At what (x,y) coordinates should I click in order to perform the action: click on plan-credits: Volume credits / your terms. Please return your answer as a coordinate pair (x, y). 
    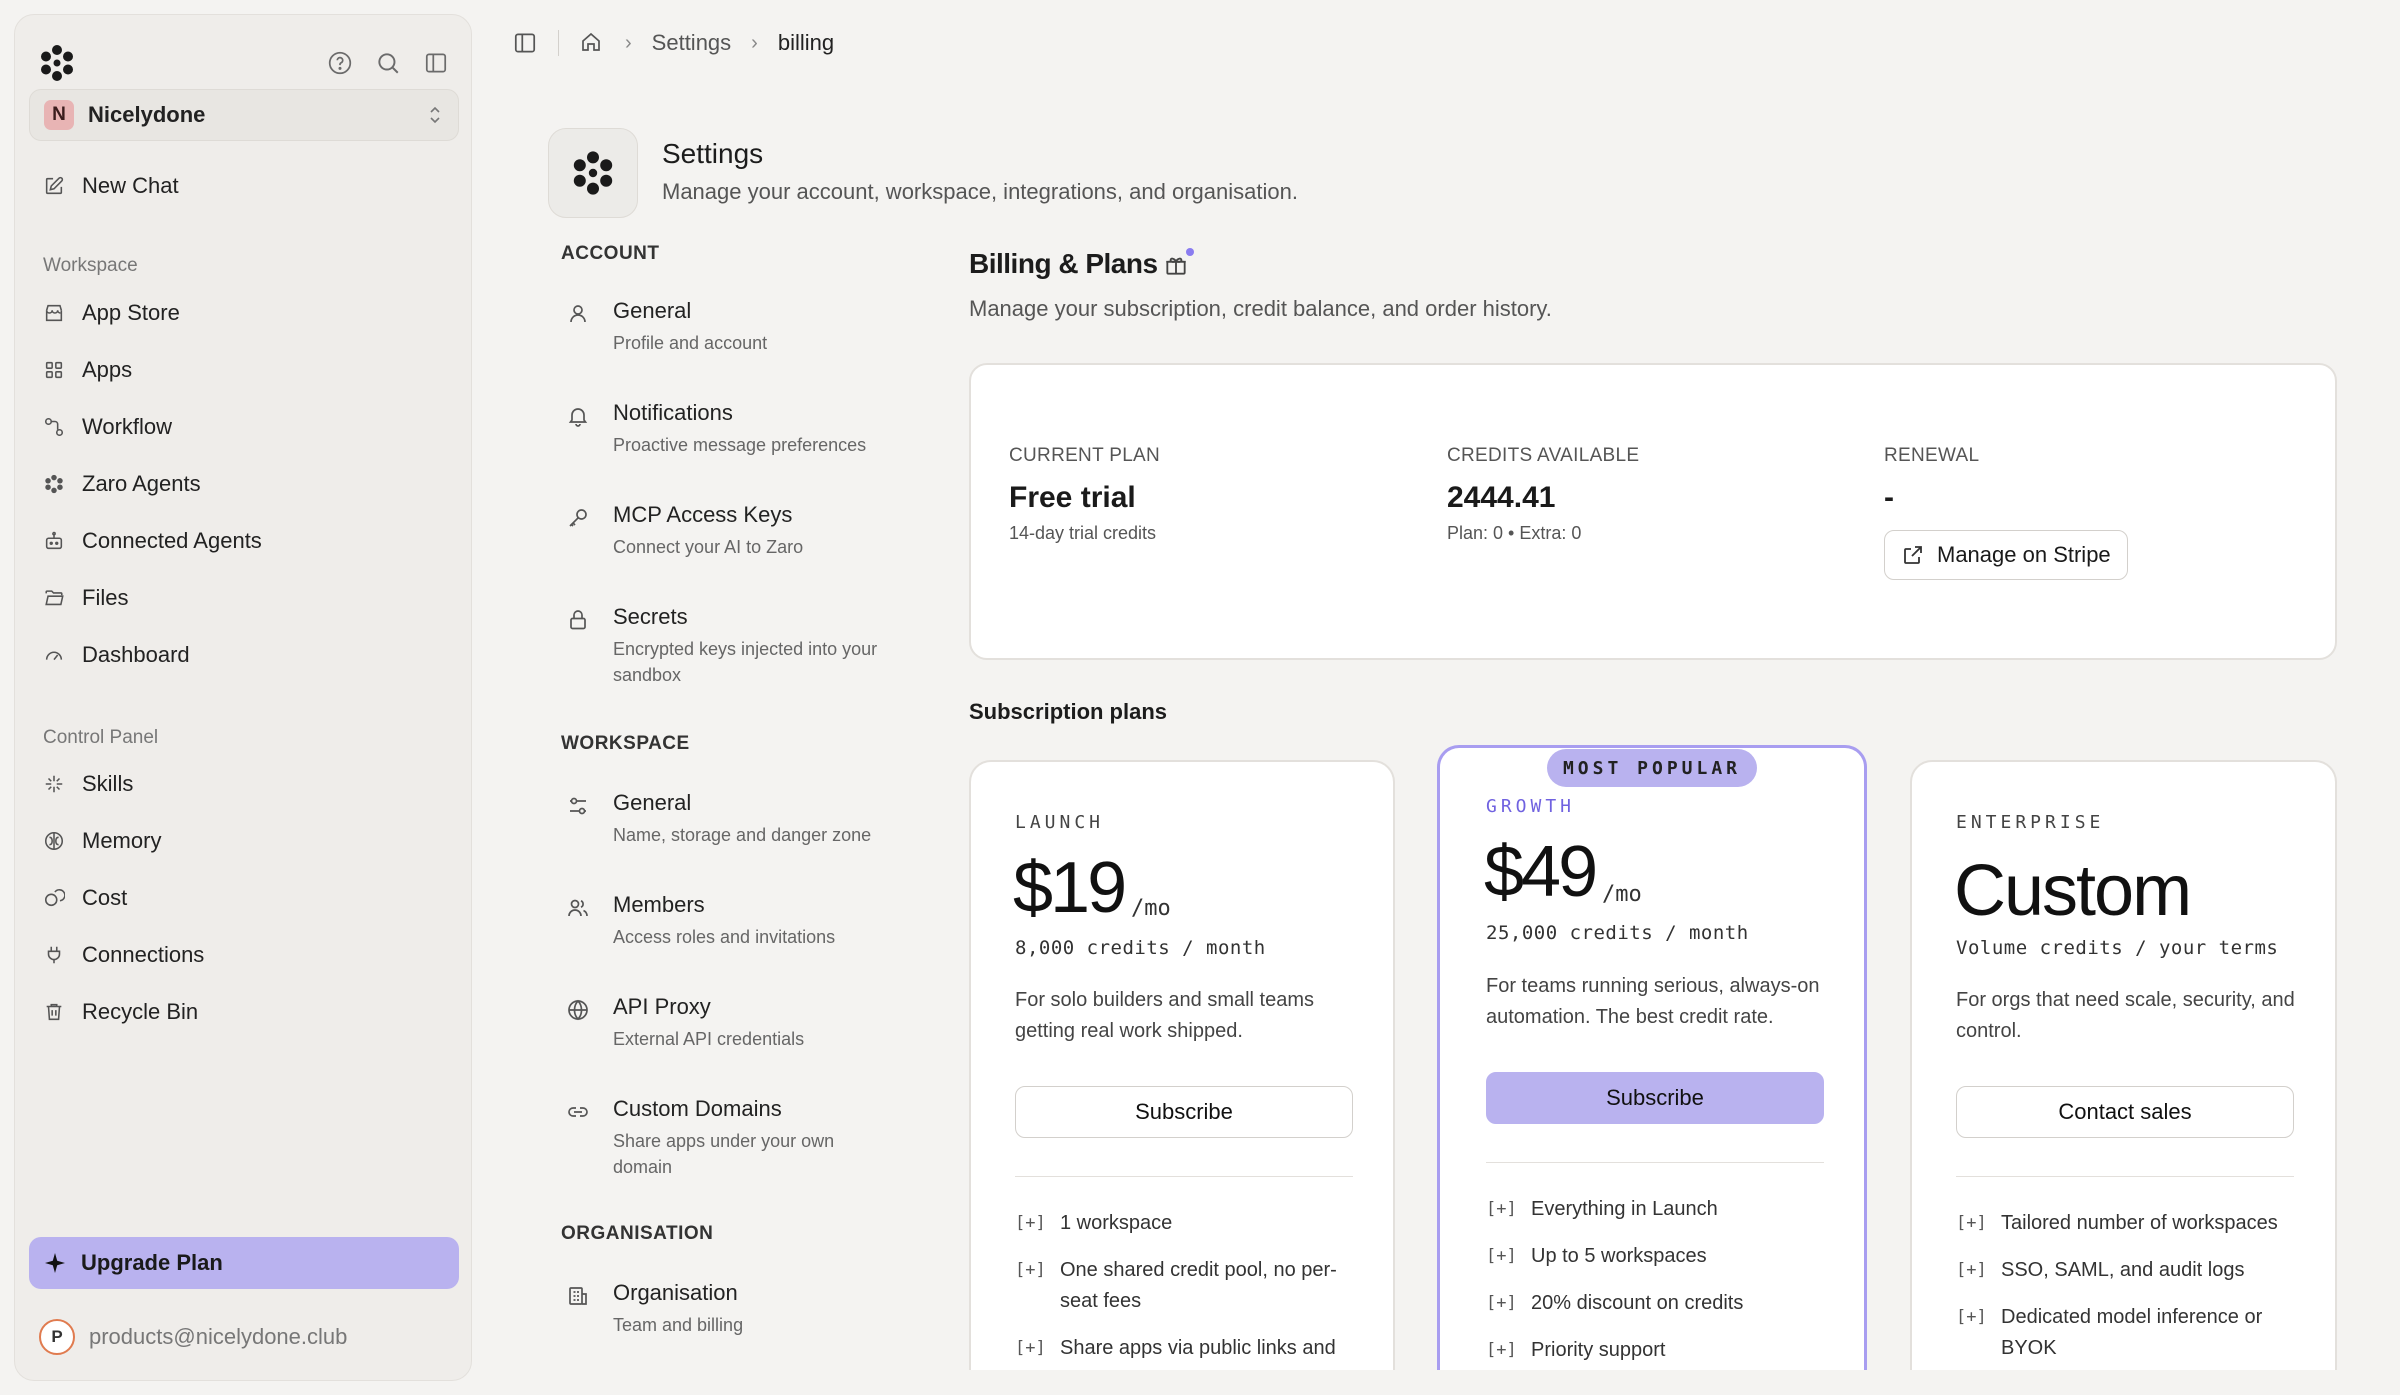
    Looking at the image, I should click on (2117, 948).